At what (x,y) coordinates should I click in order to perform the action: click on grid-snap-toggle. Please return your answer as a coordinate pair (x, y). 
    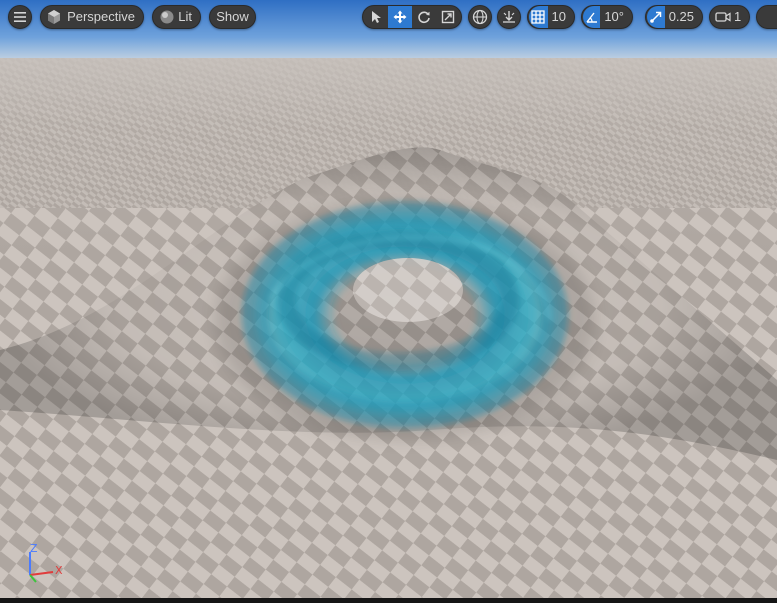
    Looking at the image, I should click on (538, 17).